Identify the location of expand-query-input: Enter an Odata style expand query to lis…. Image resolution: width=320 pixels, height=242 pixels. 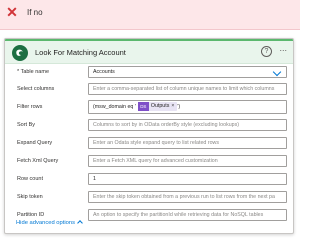
(187, 143).